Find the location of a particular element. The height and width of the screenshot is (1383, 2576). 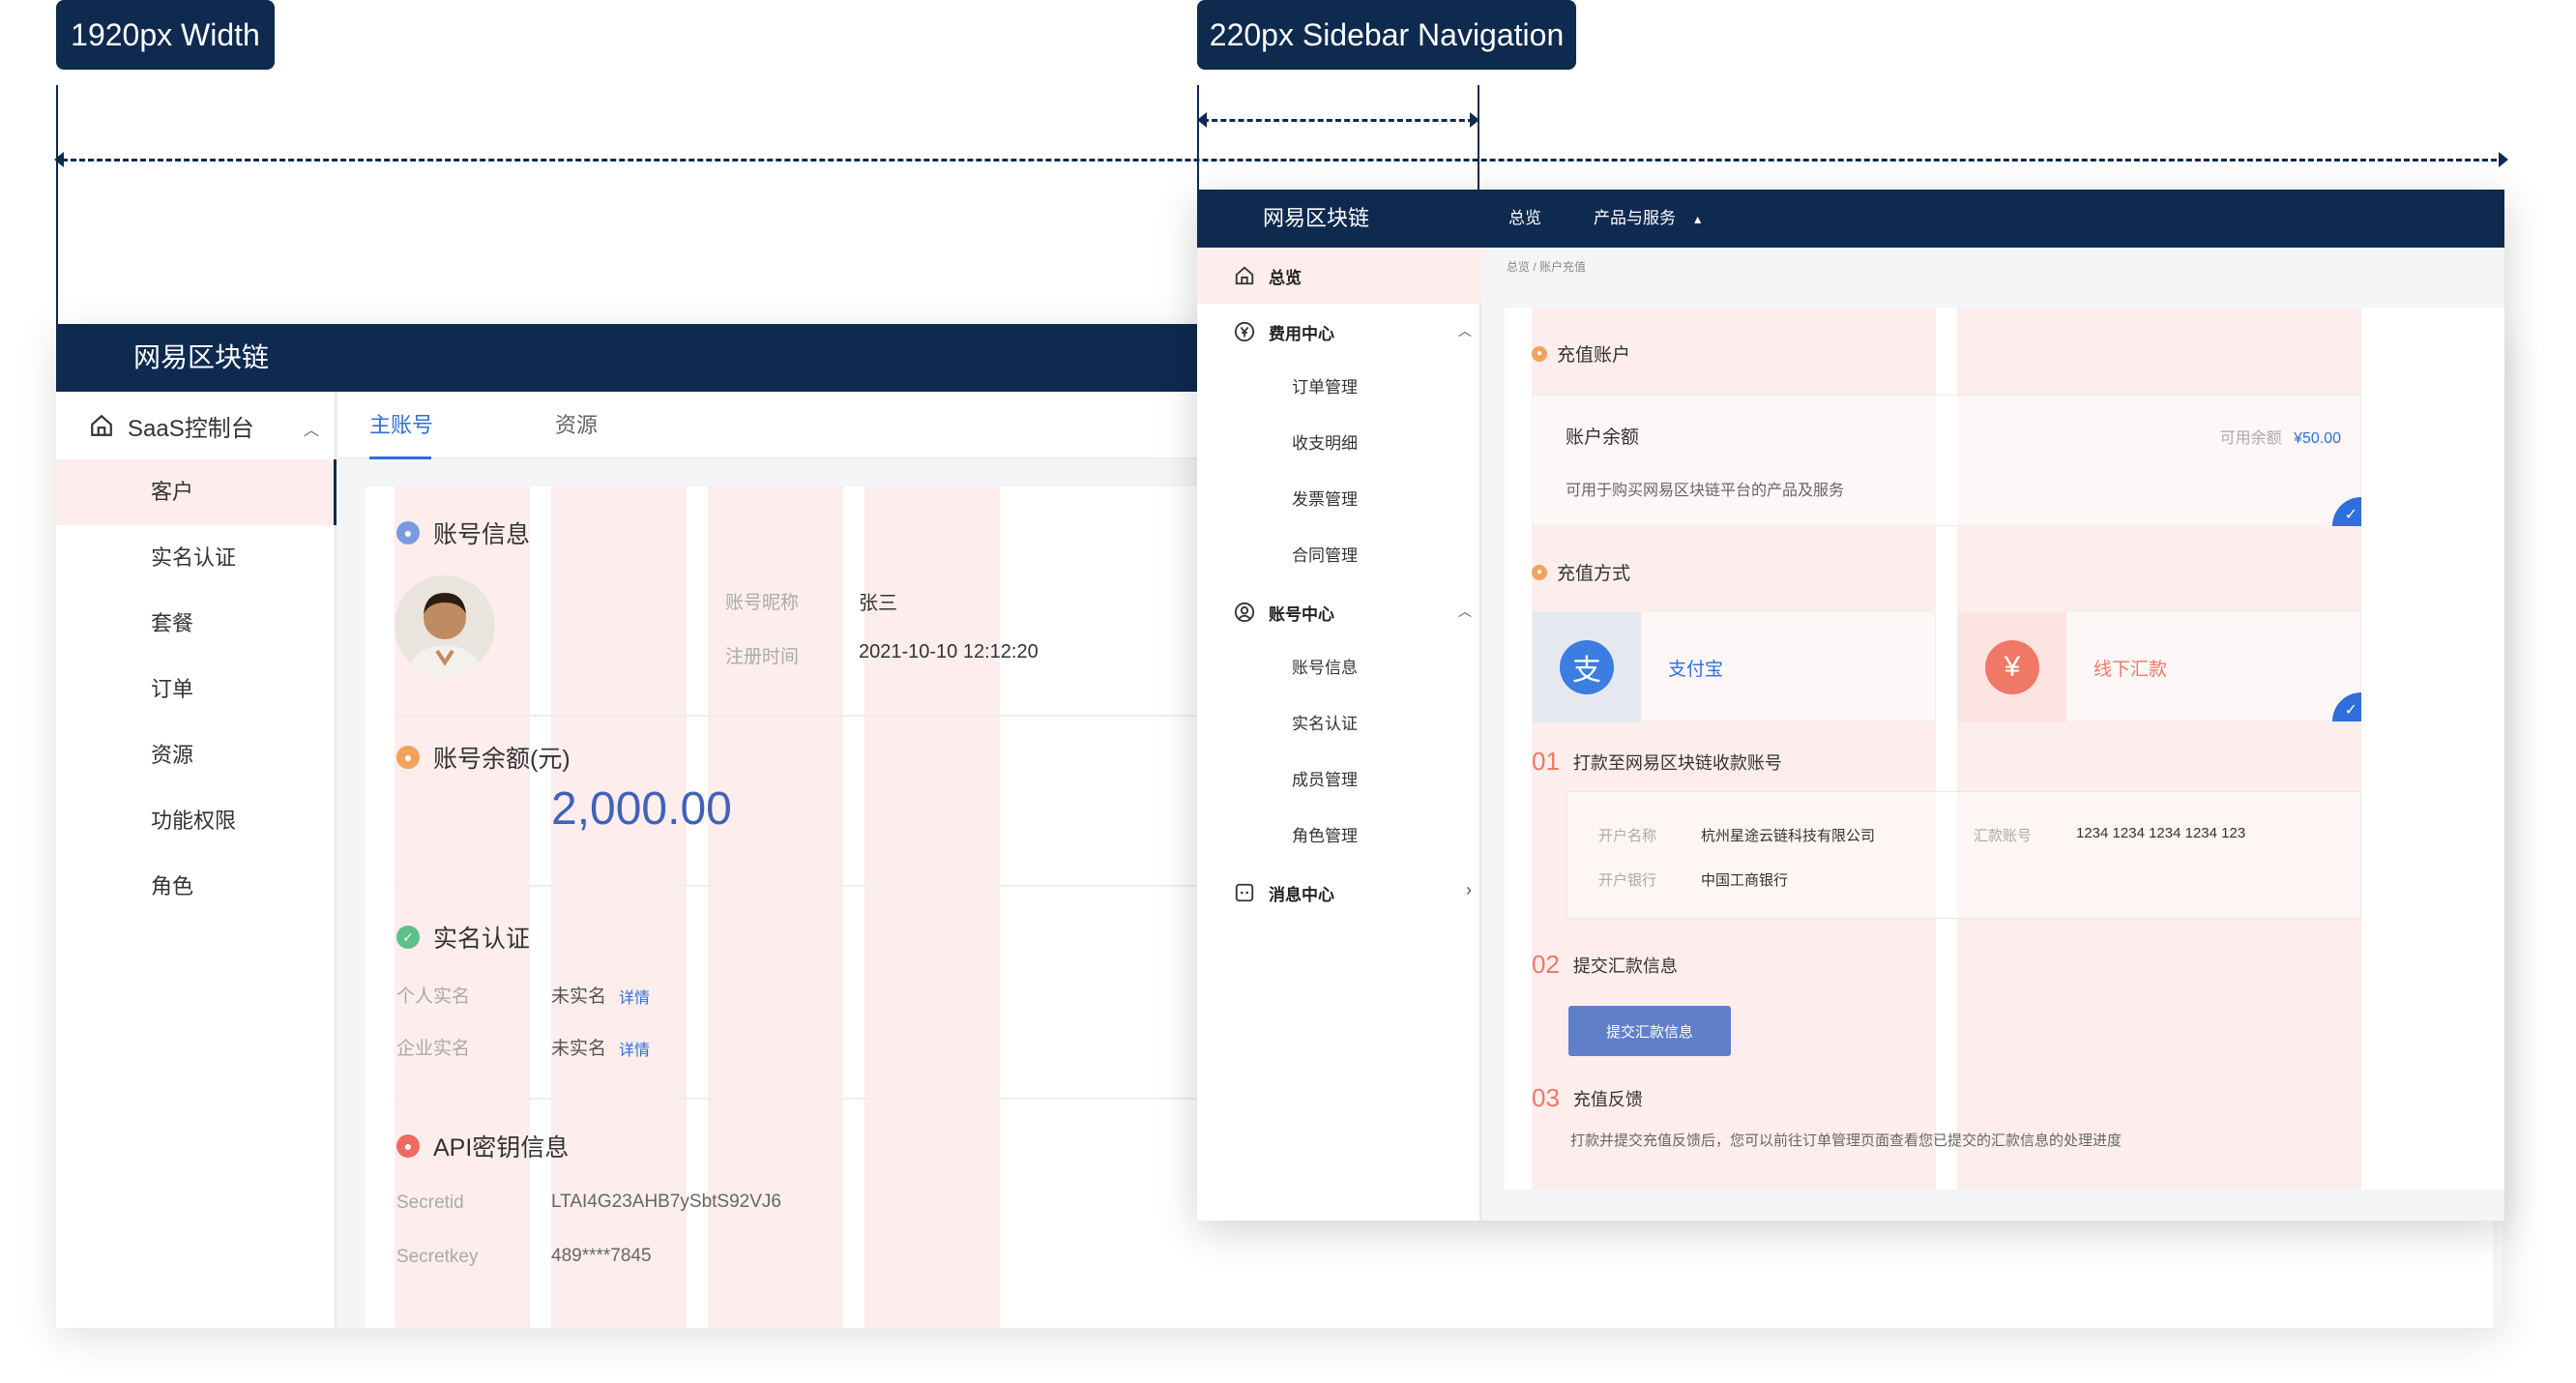

submit-remittance-button: 提交汇款信息 is located at coordinates (1649, 1031).